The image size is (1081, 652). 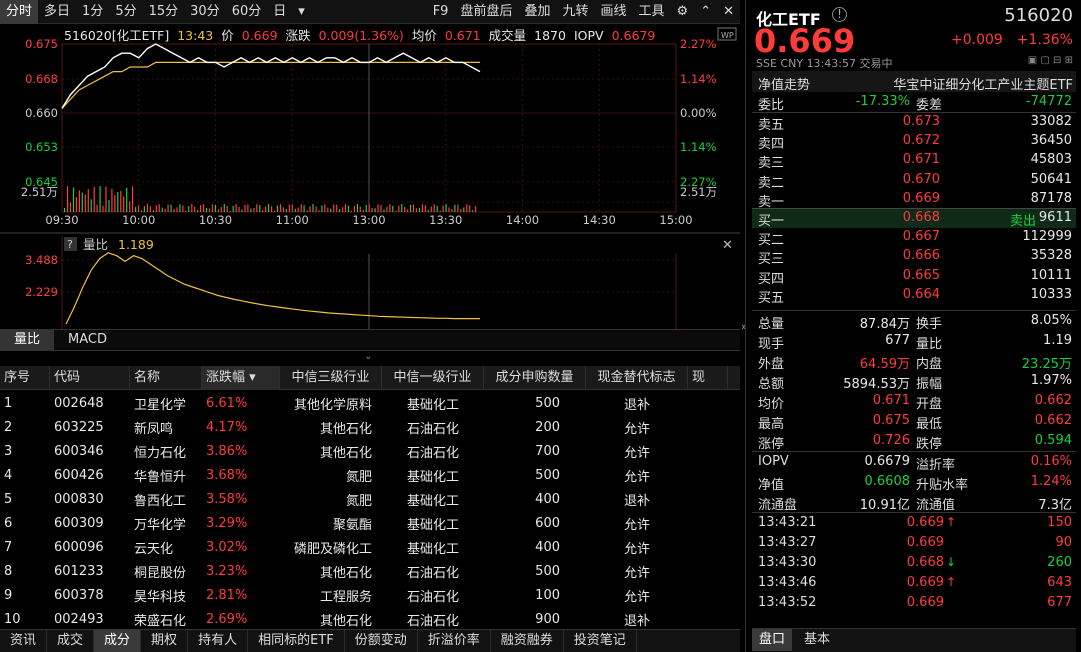 I want to click on tab-share-change: 份额变动, so click(x=381, y=641).